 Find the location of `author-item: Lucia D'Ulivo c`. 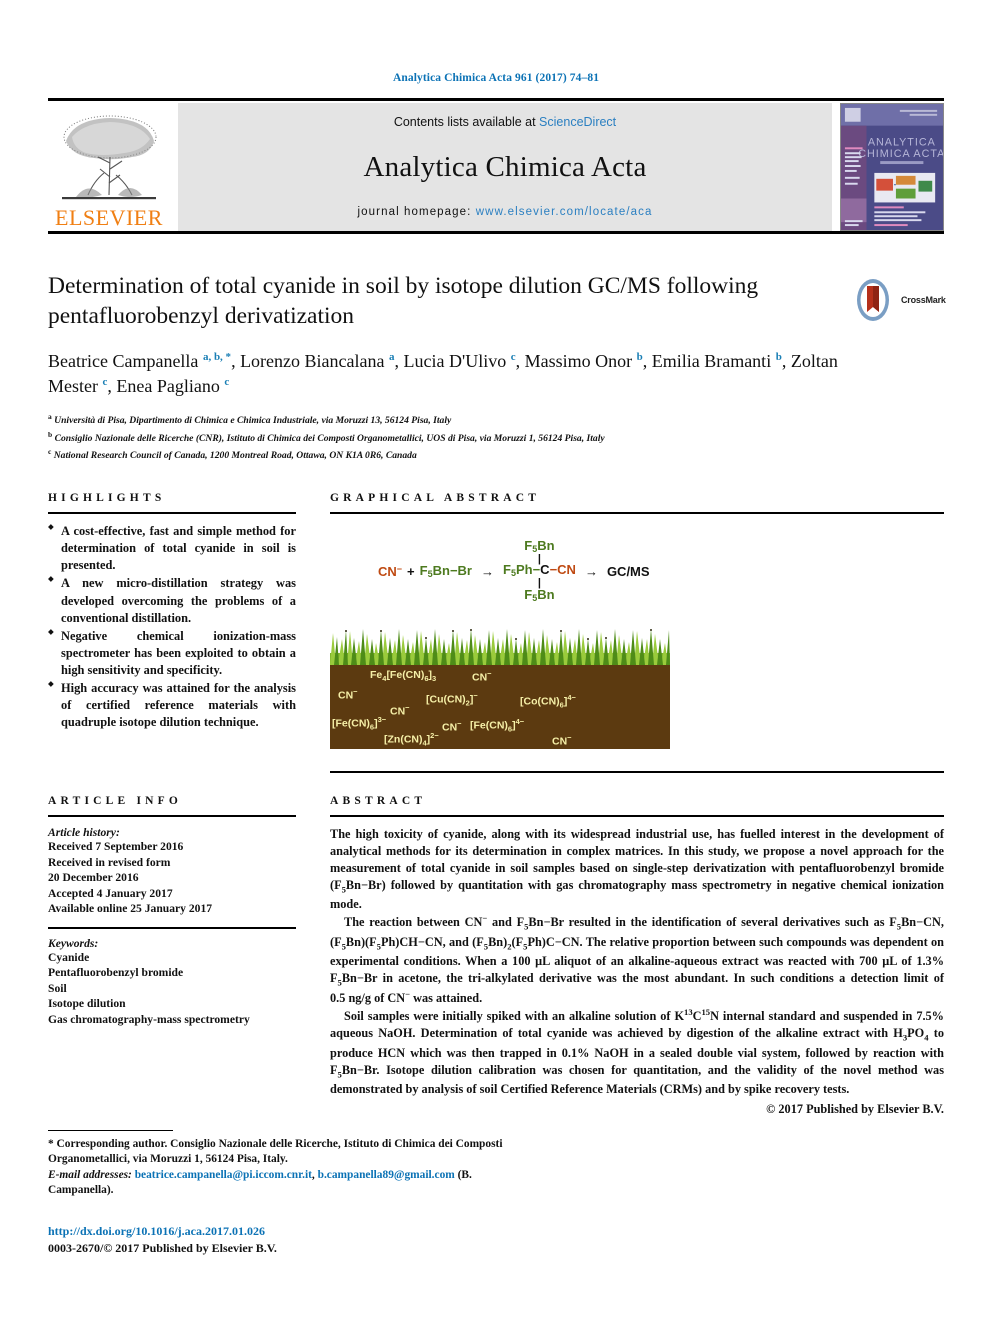

author-item: Lucia D'Ulivo c is located at coordinates (459, 361).